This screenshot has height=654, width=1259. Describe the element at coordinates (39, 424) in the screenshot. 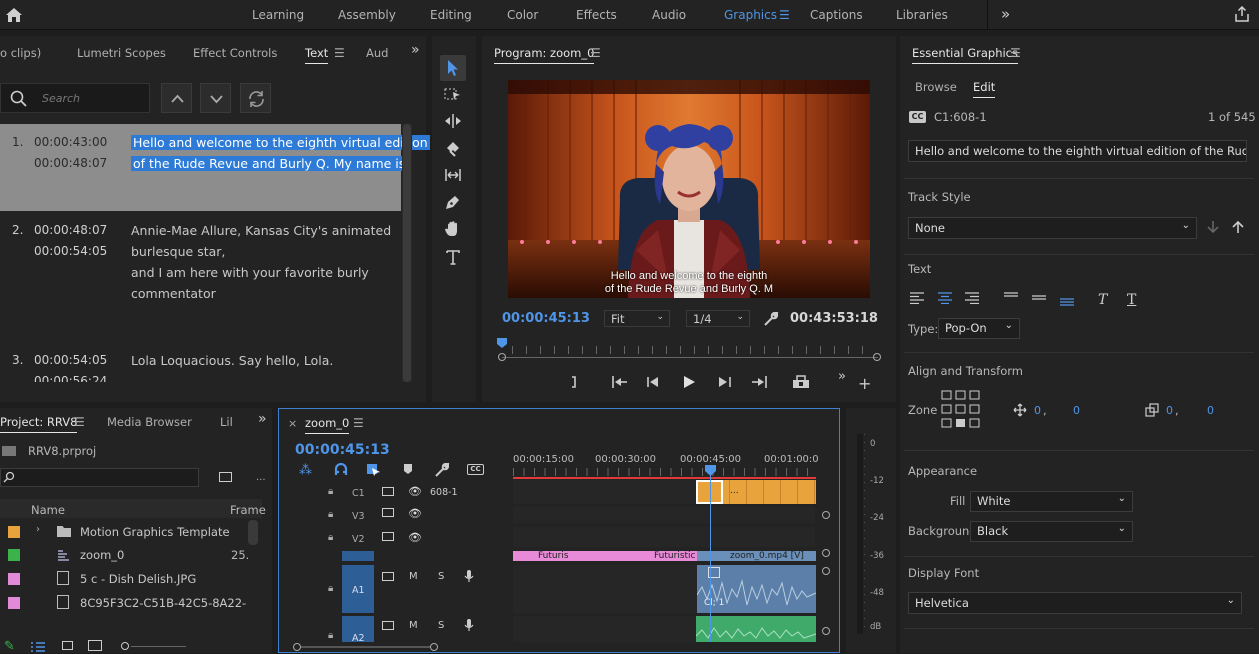

I see `tab-project: Project: RRV8` at that location.